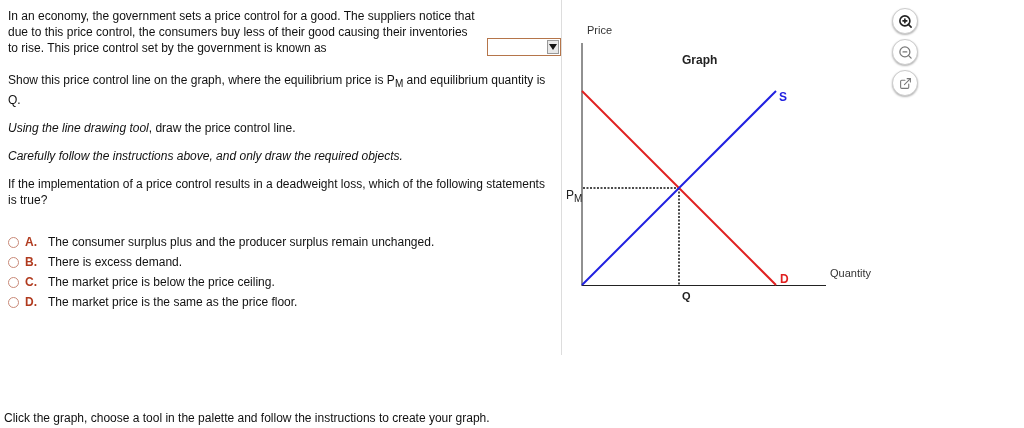 Image resolution: width=1024 pixels, height=428 pixels. I want to click on choice-text: The consumer surplus plus and the producer surplus remain unchanged., so click(241, 242).